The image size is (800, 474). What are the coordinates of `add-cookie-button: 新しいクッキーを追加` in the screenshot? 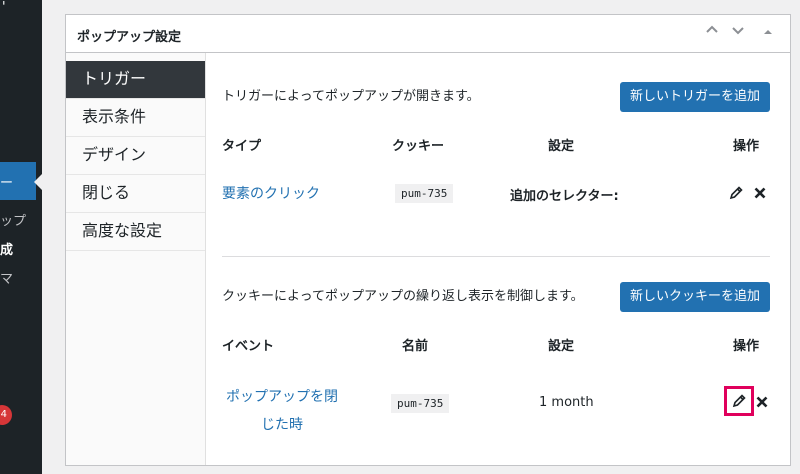 It's located at (694, 297).